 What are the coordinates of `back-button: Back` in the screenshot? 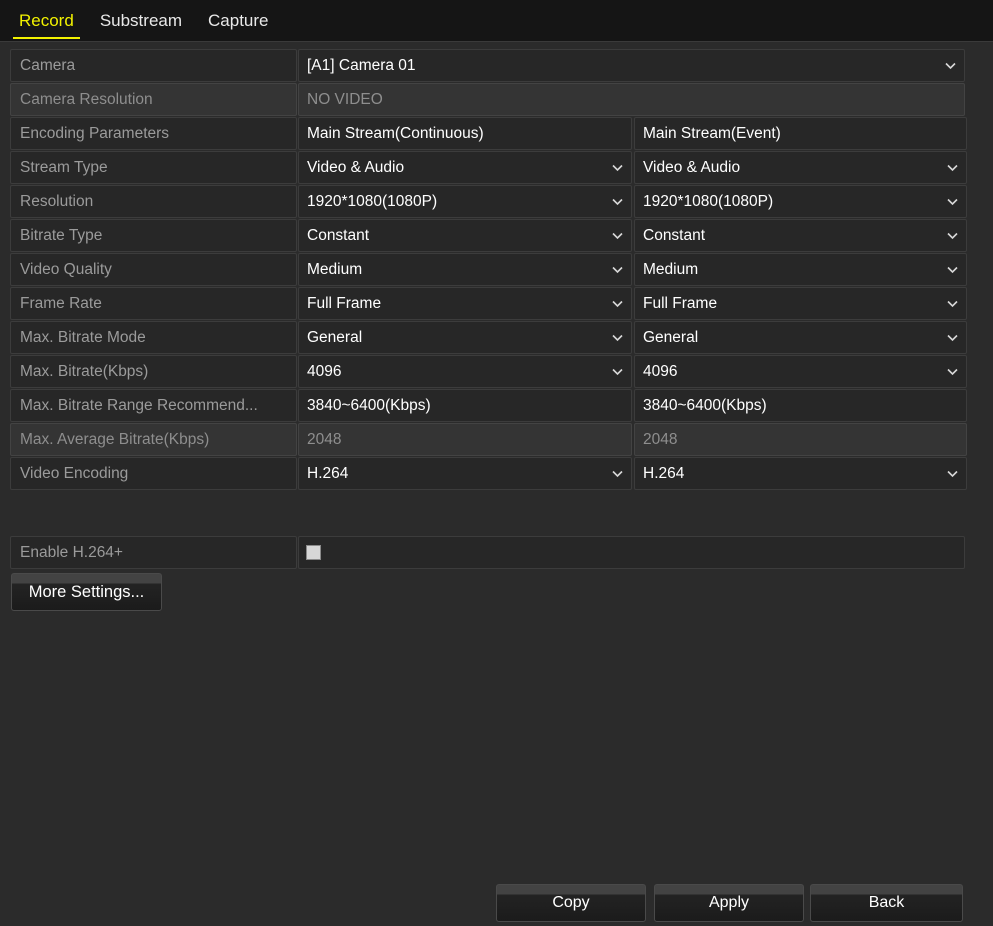 It's located at (886, 903).